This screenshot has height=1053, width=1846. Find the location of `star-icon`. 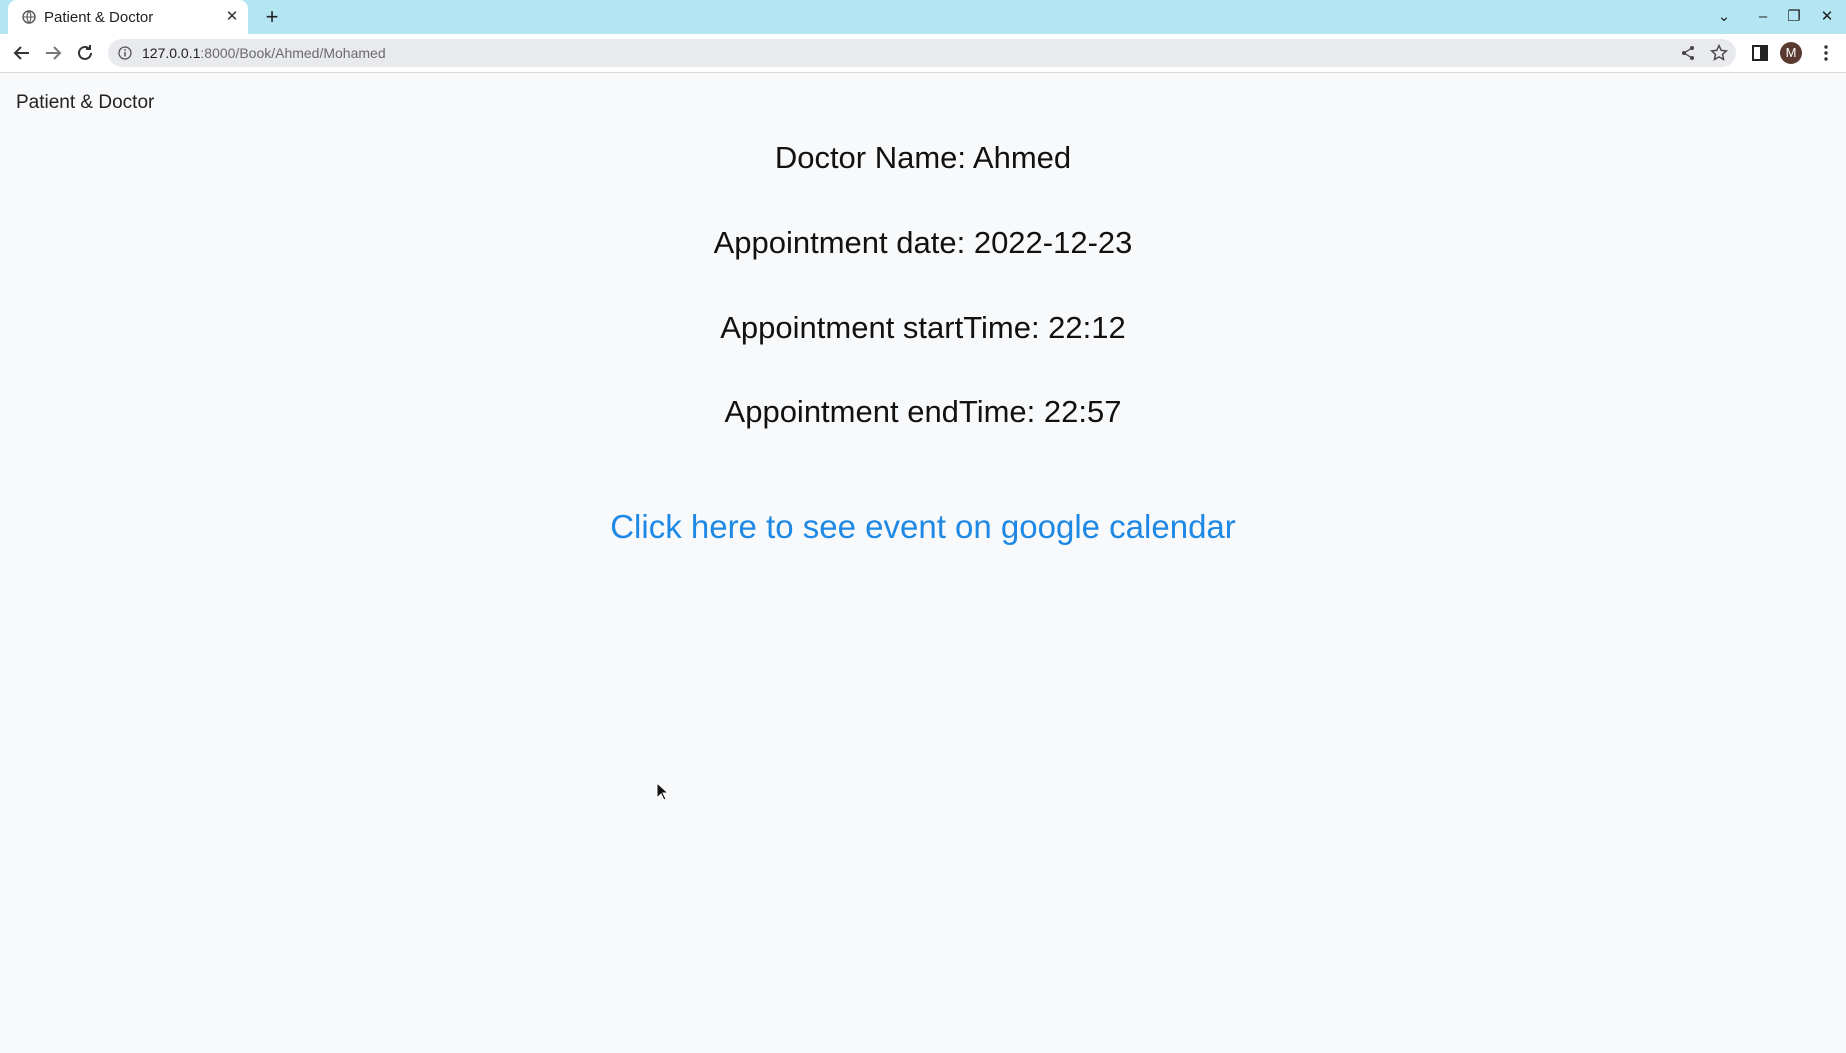

star-icon is located at coordinates (1719, 53).